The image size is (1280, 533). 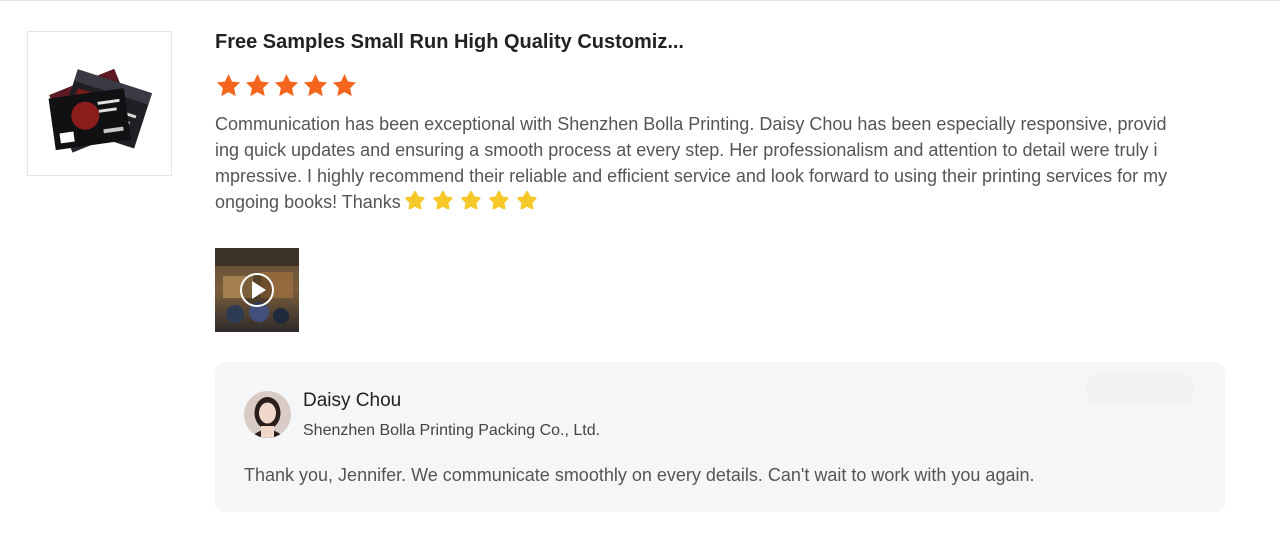 I want to click on reply-ghost-pill, so click(x=1140, y=389).